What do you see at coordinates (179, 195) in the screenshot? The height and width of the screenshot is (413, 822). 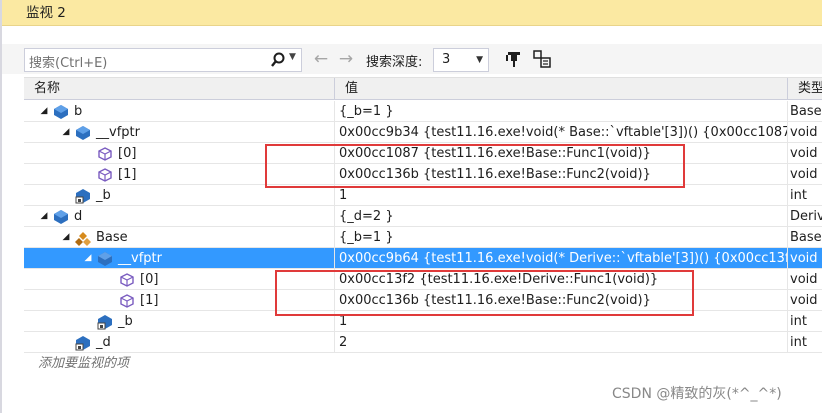 I see `watch-name-cell: _b` at bounding box center [179, 195].